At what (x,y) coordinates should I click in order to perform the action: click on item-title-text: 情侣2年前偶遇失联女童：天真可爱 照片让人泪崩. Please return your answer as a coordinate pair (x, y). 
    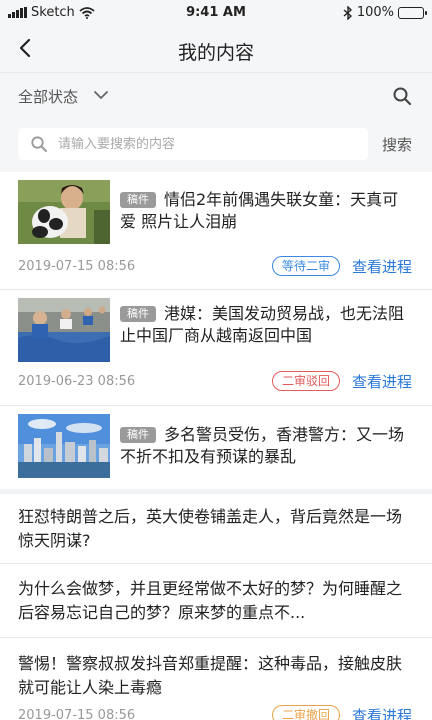
    Looking at the image, I should click on (259, 210).